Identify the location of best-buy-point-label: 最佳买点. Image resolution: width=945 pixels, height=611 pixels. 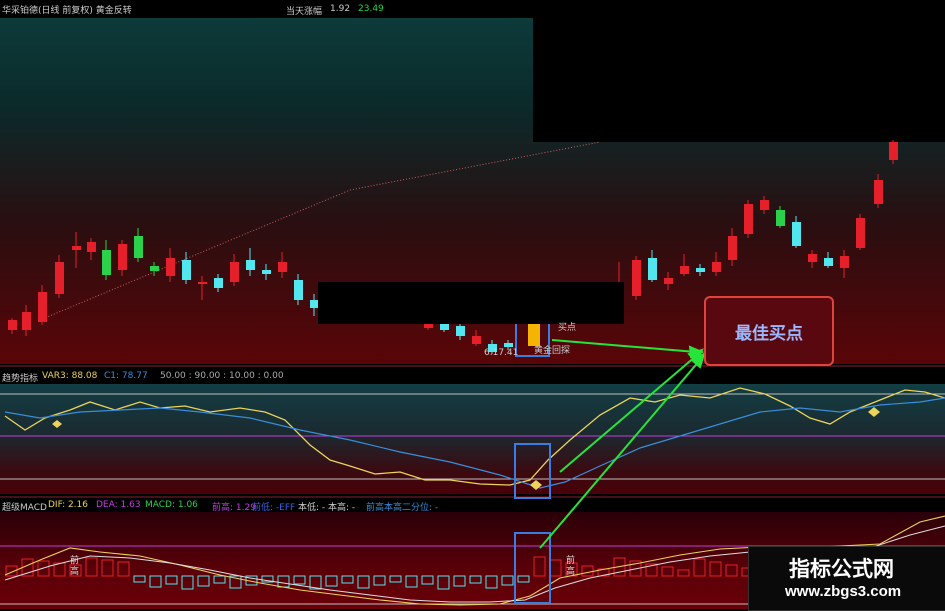
(769, 333).